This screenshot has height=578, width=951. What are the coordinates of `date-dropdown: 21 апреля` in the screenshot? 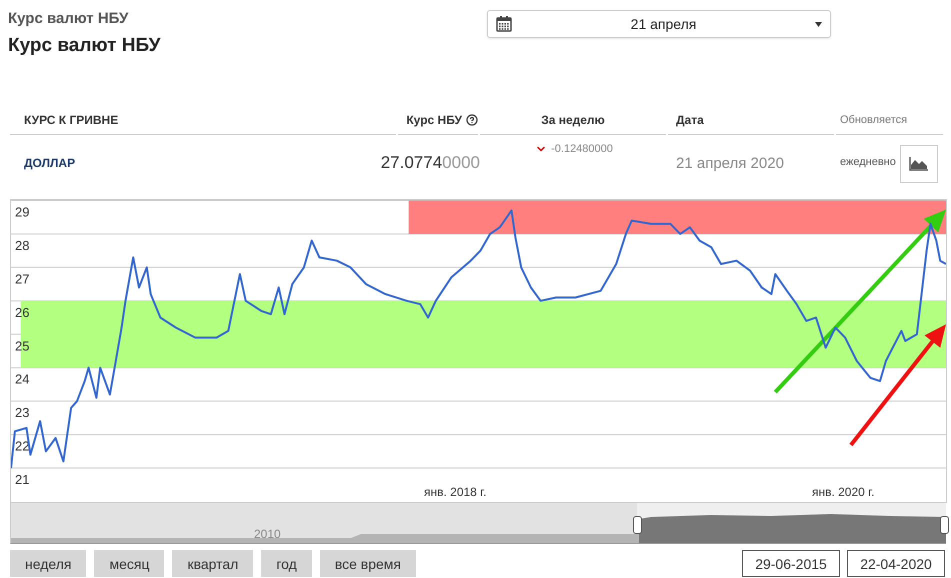 It's located at (659, 24).